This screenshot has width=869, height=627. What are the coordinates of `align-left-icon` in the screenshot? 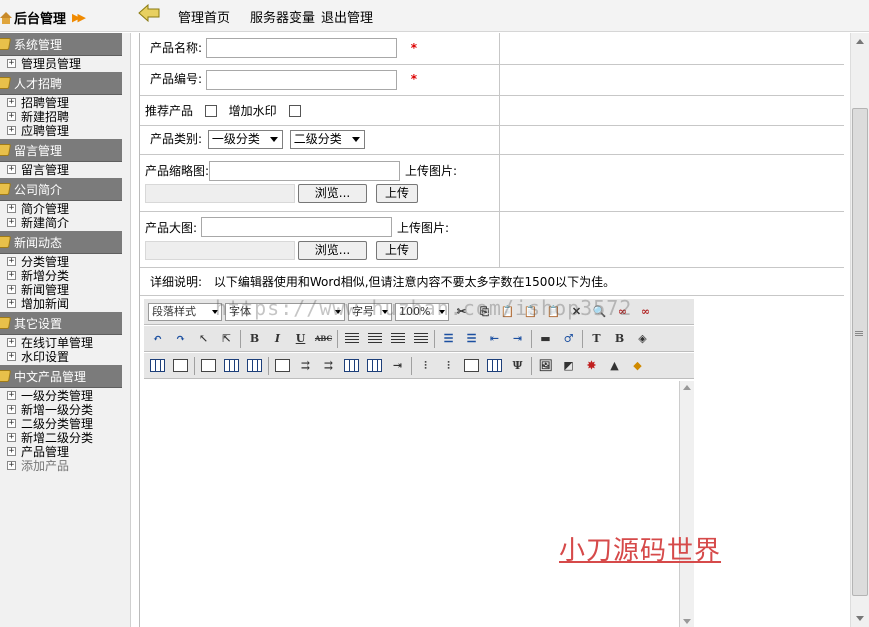 It's located at (351, 338).